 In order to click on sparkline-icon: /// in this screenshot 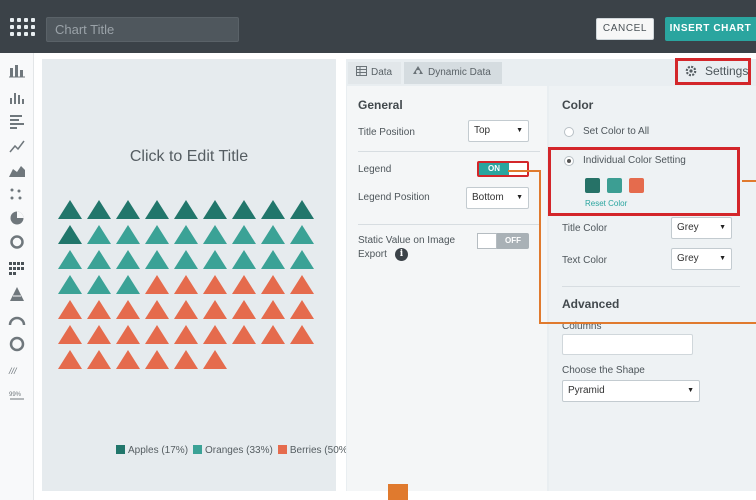, I will do `click(17, 370)`.